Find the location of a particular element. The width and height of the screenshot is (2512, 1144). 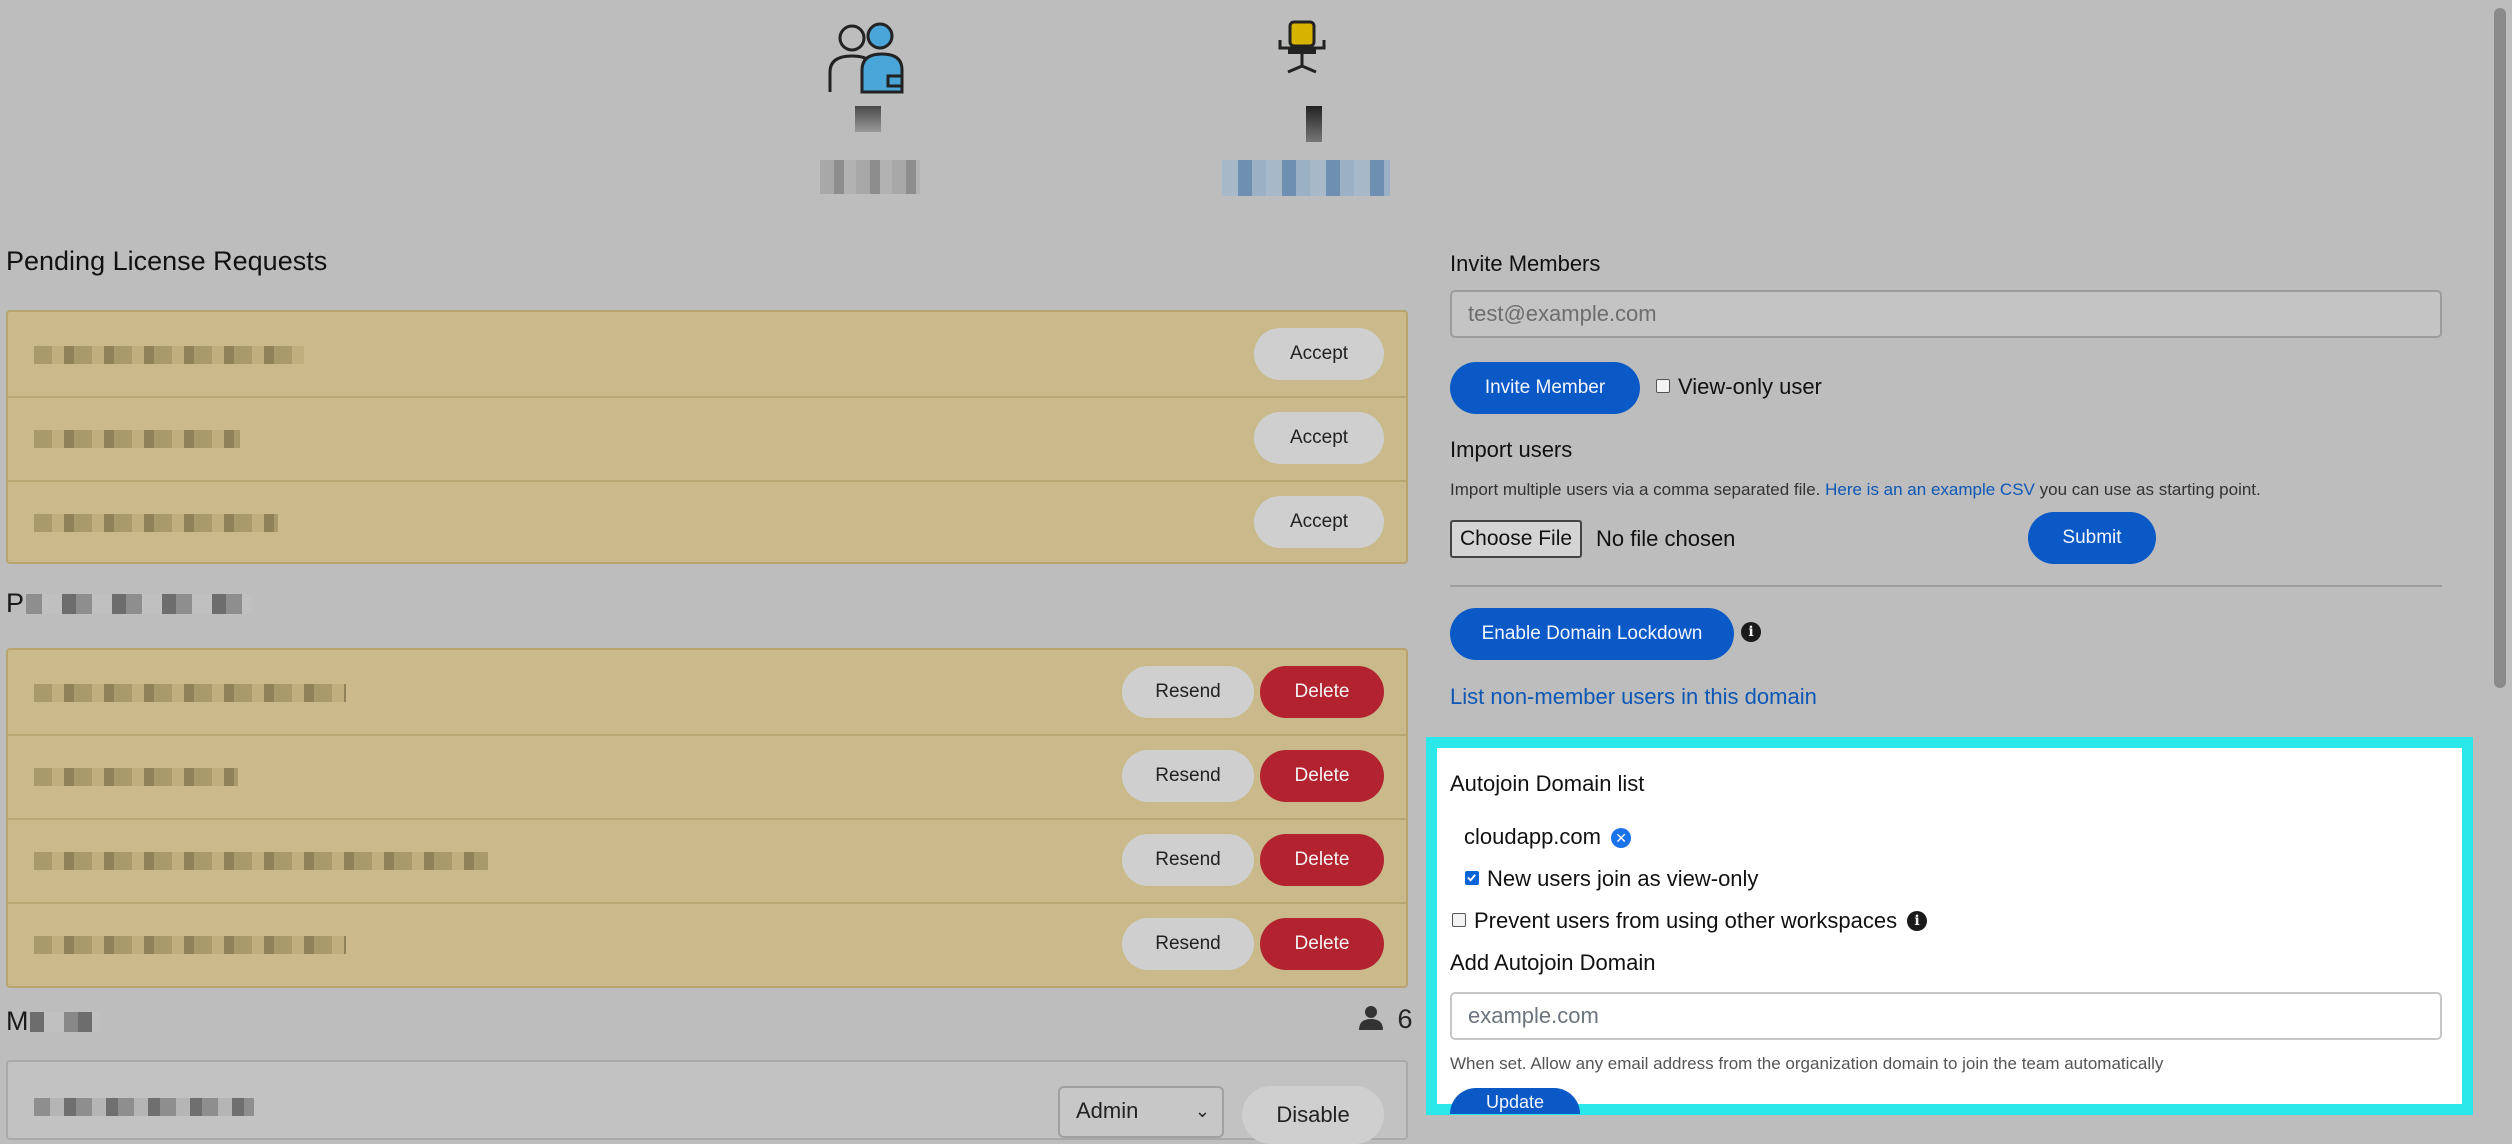

pending-requests-title: Pending License Requests is located at coordinates (167, 261).